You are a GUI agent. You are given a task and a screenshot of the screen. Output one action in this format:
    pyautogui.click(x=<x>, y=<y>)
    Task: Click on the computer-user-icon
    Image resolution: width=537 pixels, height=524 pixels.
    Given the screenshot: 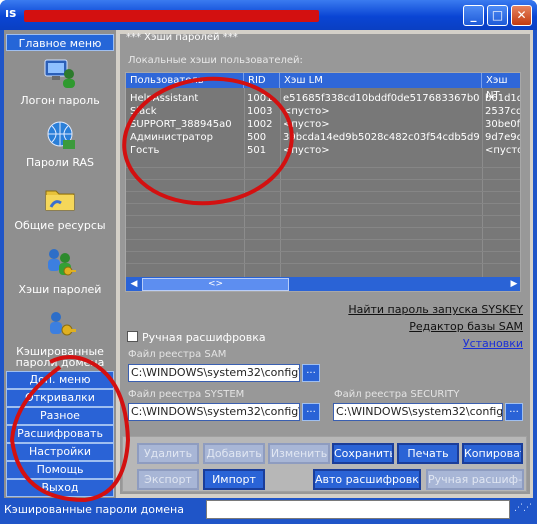 What is the action you would take?
    pyautogui.click(x=59, y=73)
    